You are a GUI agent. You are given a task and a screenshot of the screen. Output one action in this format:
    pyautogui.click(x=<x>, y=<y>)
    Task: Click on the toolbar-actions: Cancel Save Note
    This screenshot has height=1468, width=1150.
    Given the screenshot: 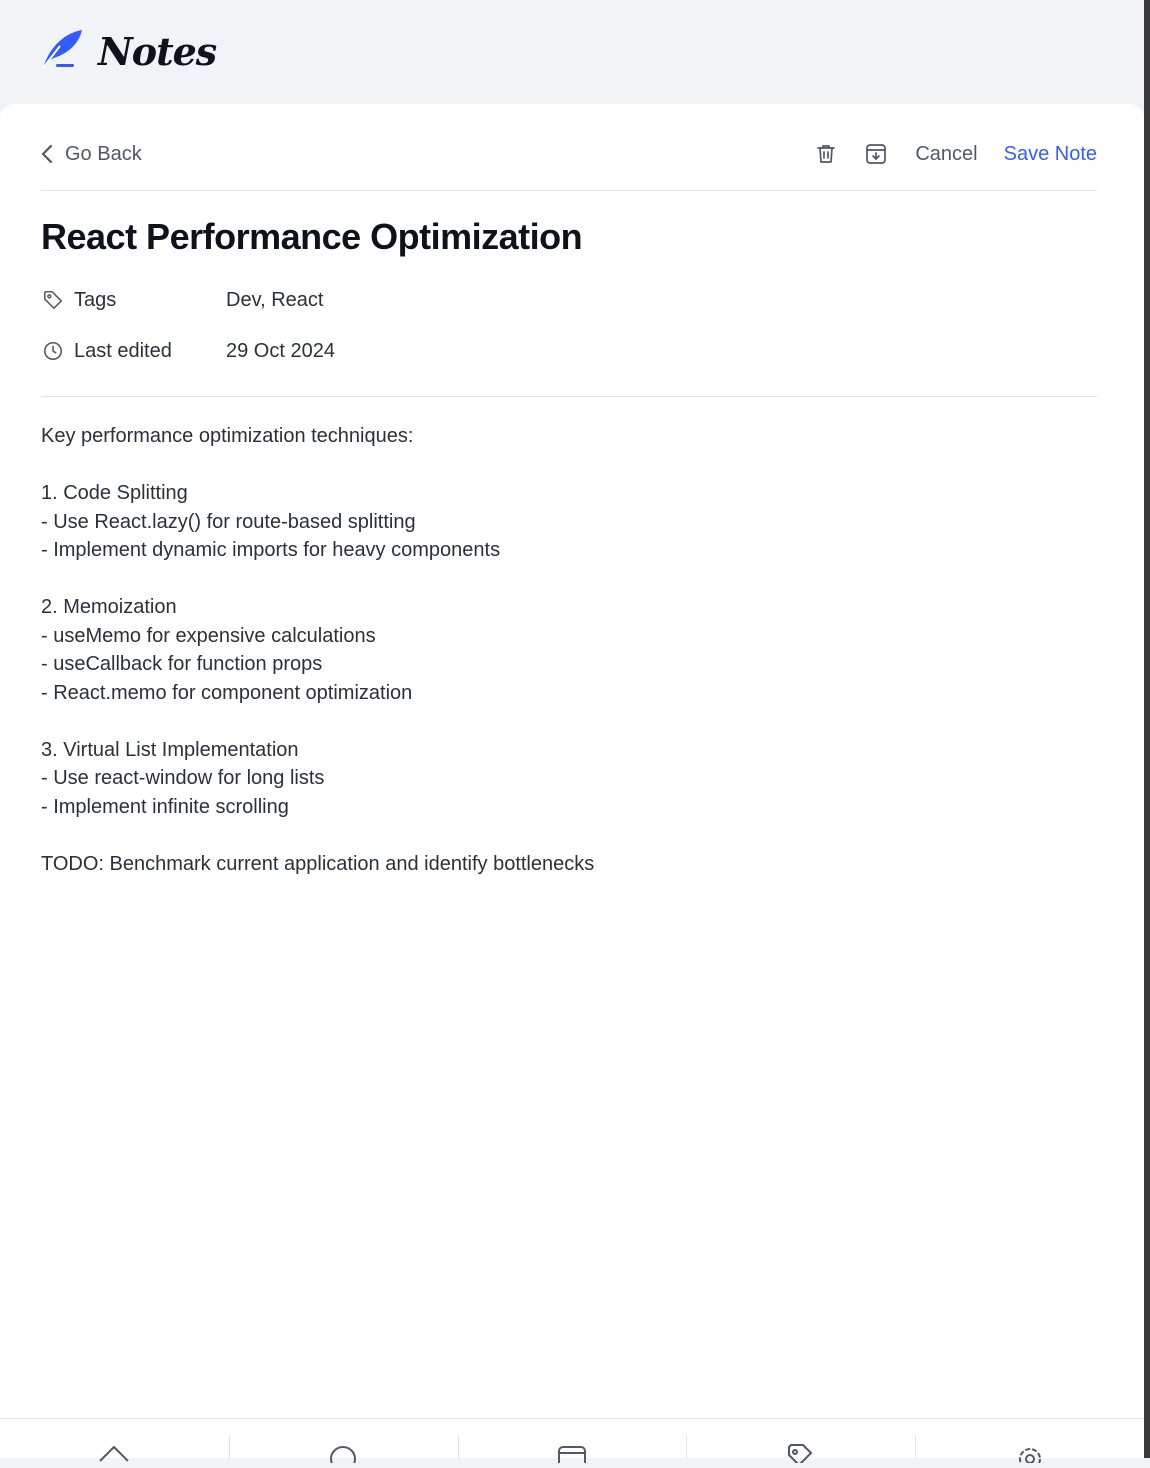 What is the action you would take?
    pyautogui.click(x=943, y=154)
    